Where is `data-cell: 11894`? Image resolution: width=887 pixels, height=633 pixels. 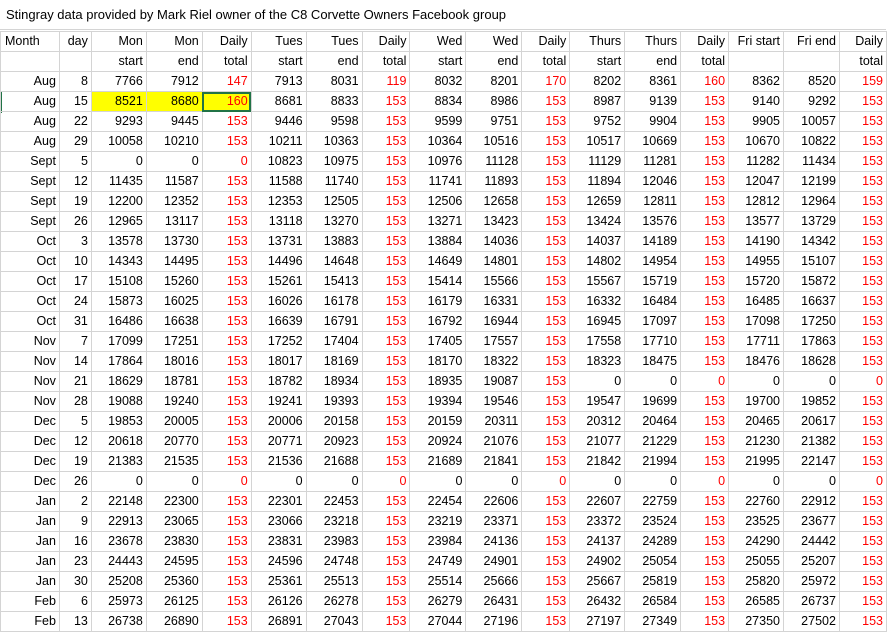
data-cell: 11894 is located at coordinates (597, 181).